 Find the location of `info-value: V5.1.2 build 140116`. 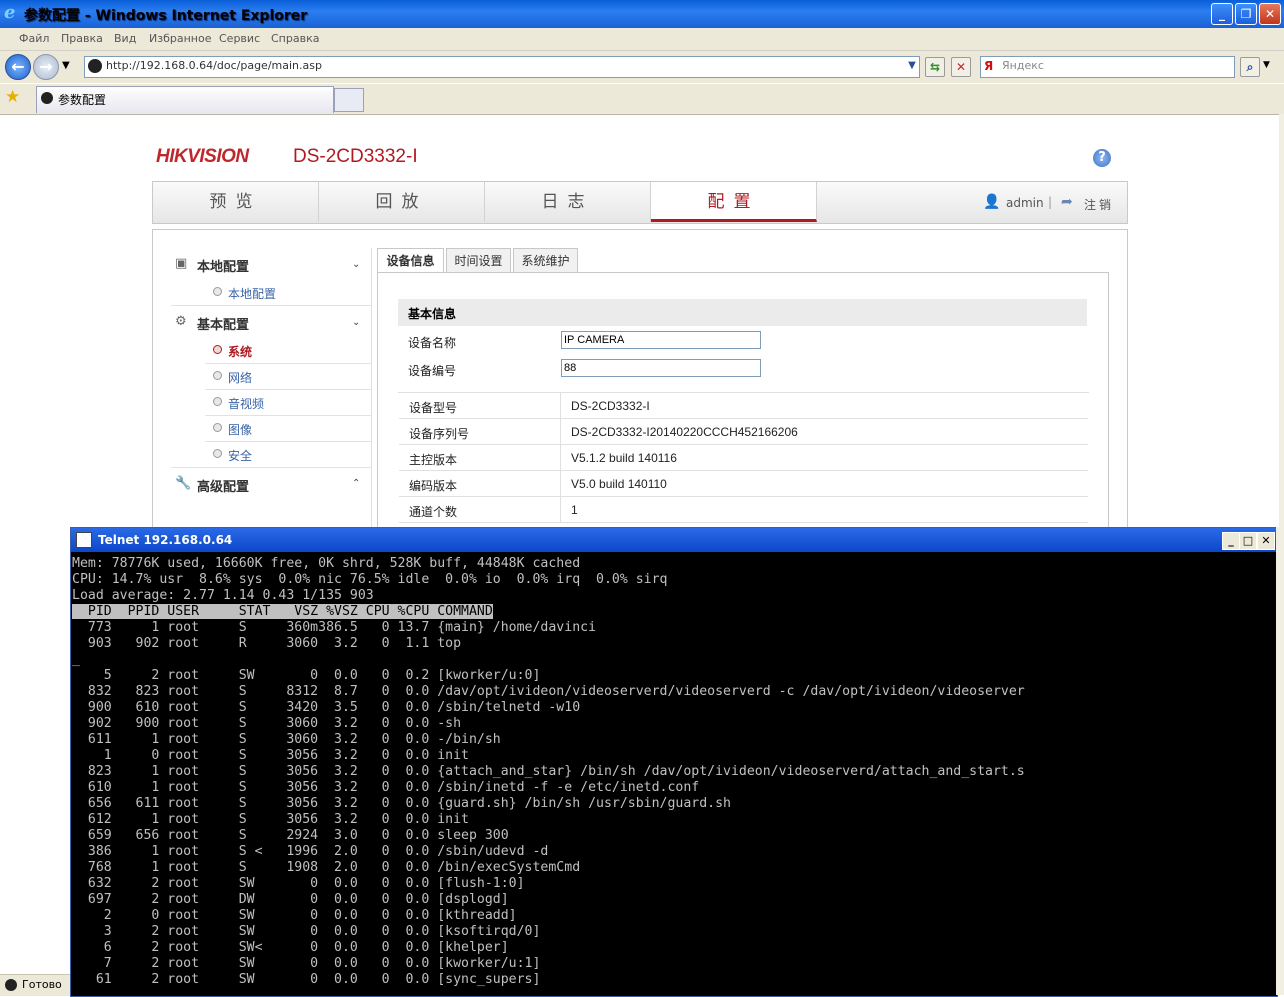

info-value: V5.1.2 build 140116 is located at coordinates (624, 458).